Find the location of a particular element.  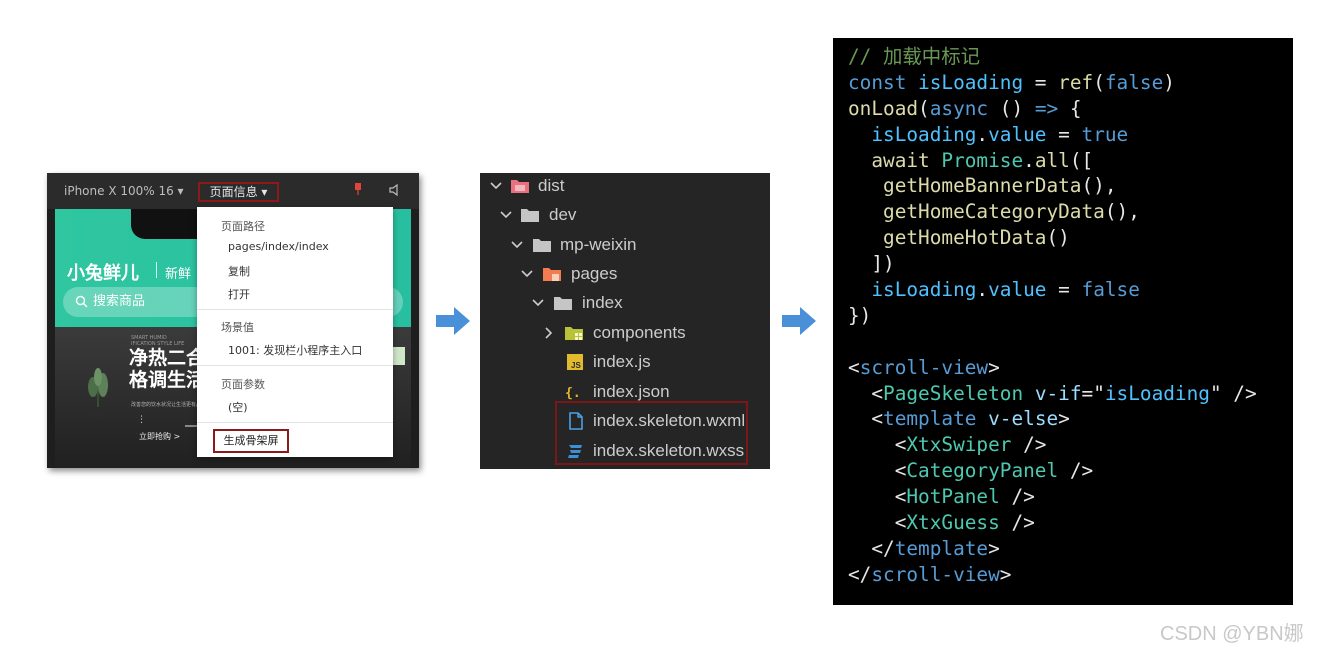

pin-icon is located at coordinates (358, 189).